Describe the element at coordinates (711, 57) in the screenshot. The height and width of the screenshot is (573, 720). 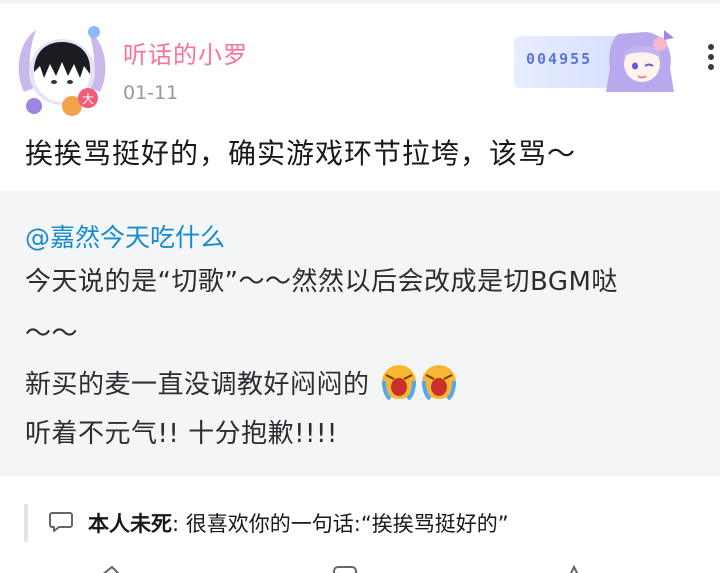
I see `more-vertical-icon` at that location.